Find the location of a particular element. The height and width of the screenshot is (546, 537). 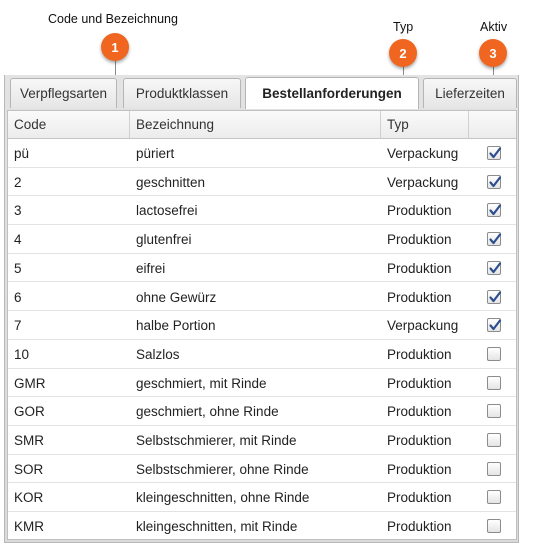

cell-code: KOR is located at coordinates (29, 498).